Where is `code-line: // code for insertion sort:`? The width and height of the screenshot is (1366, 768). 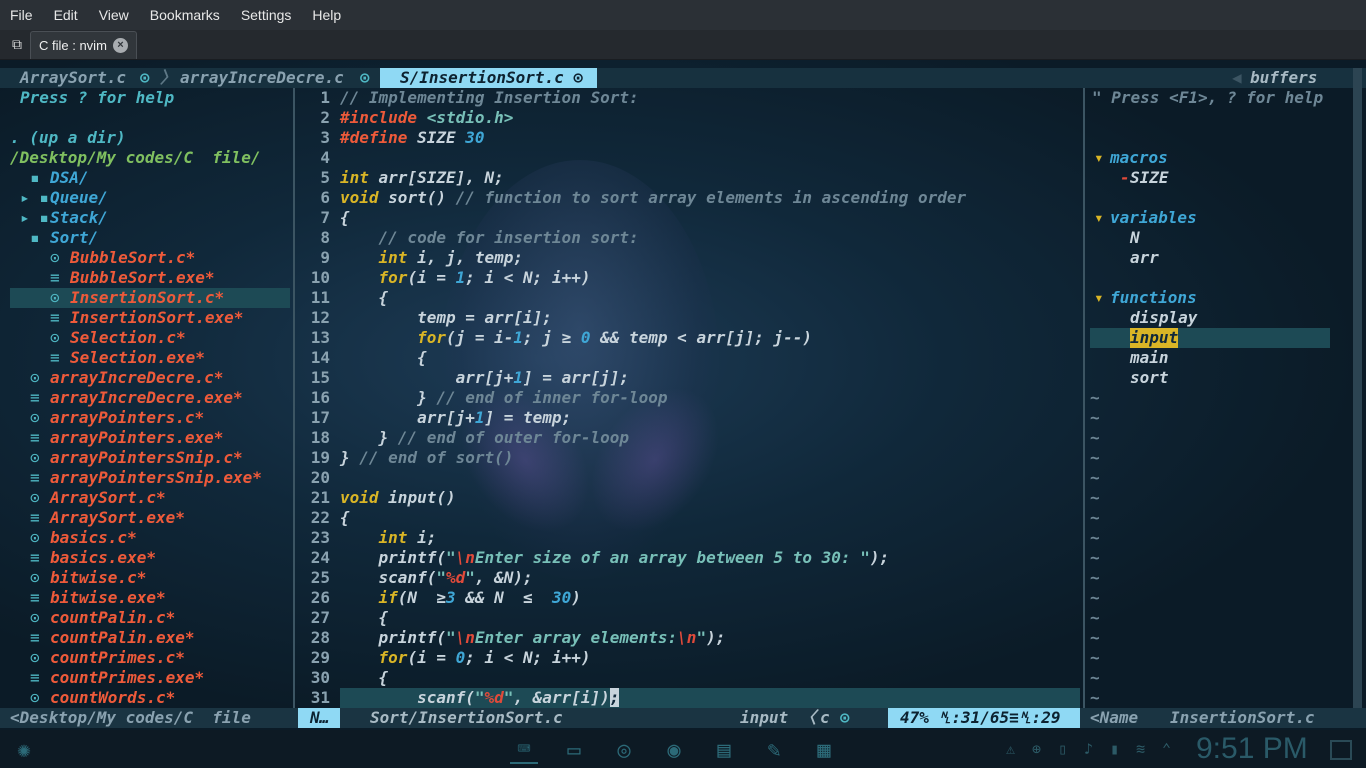 code-line: // code for insertion sort: is located at coordinates (489, 238).